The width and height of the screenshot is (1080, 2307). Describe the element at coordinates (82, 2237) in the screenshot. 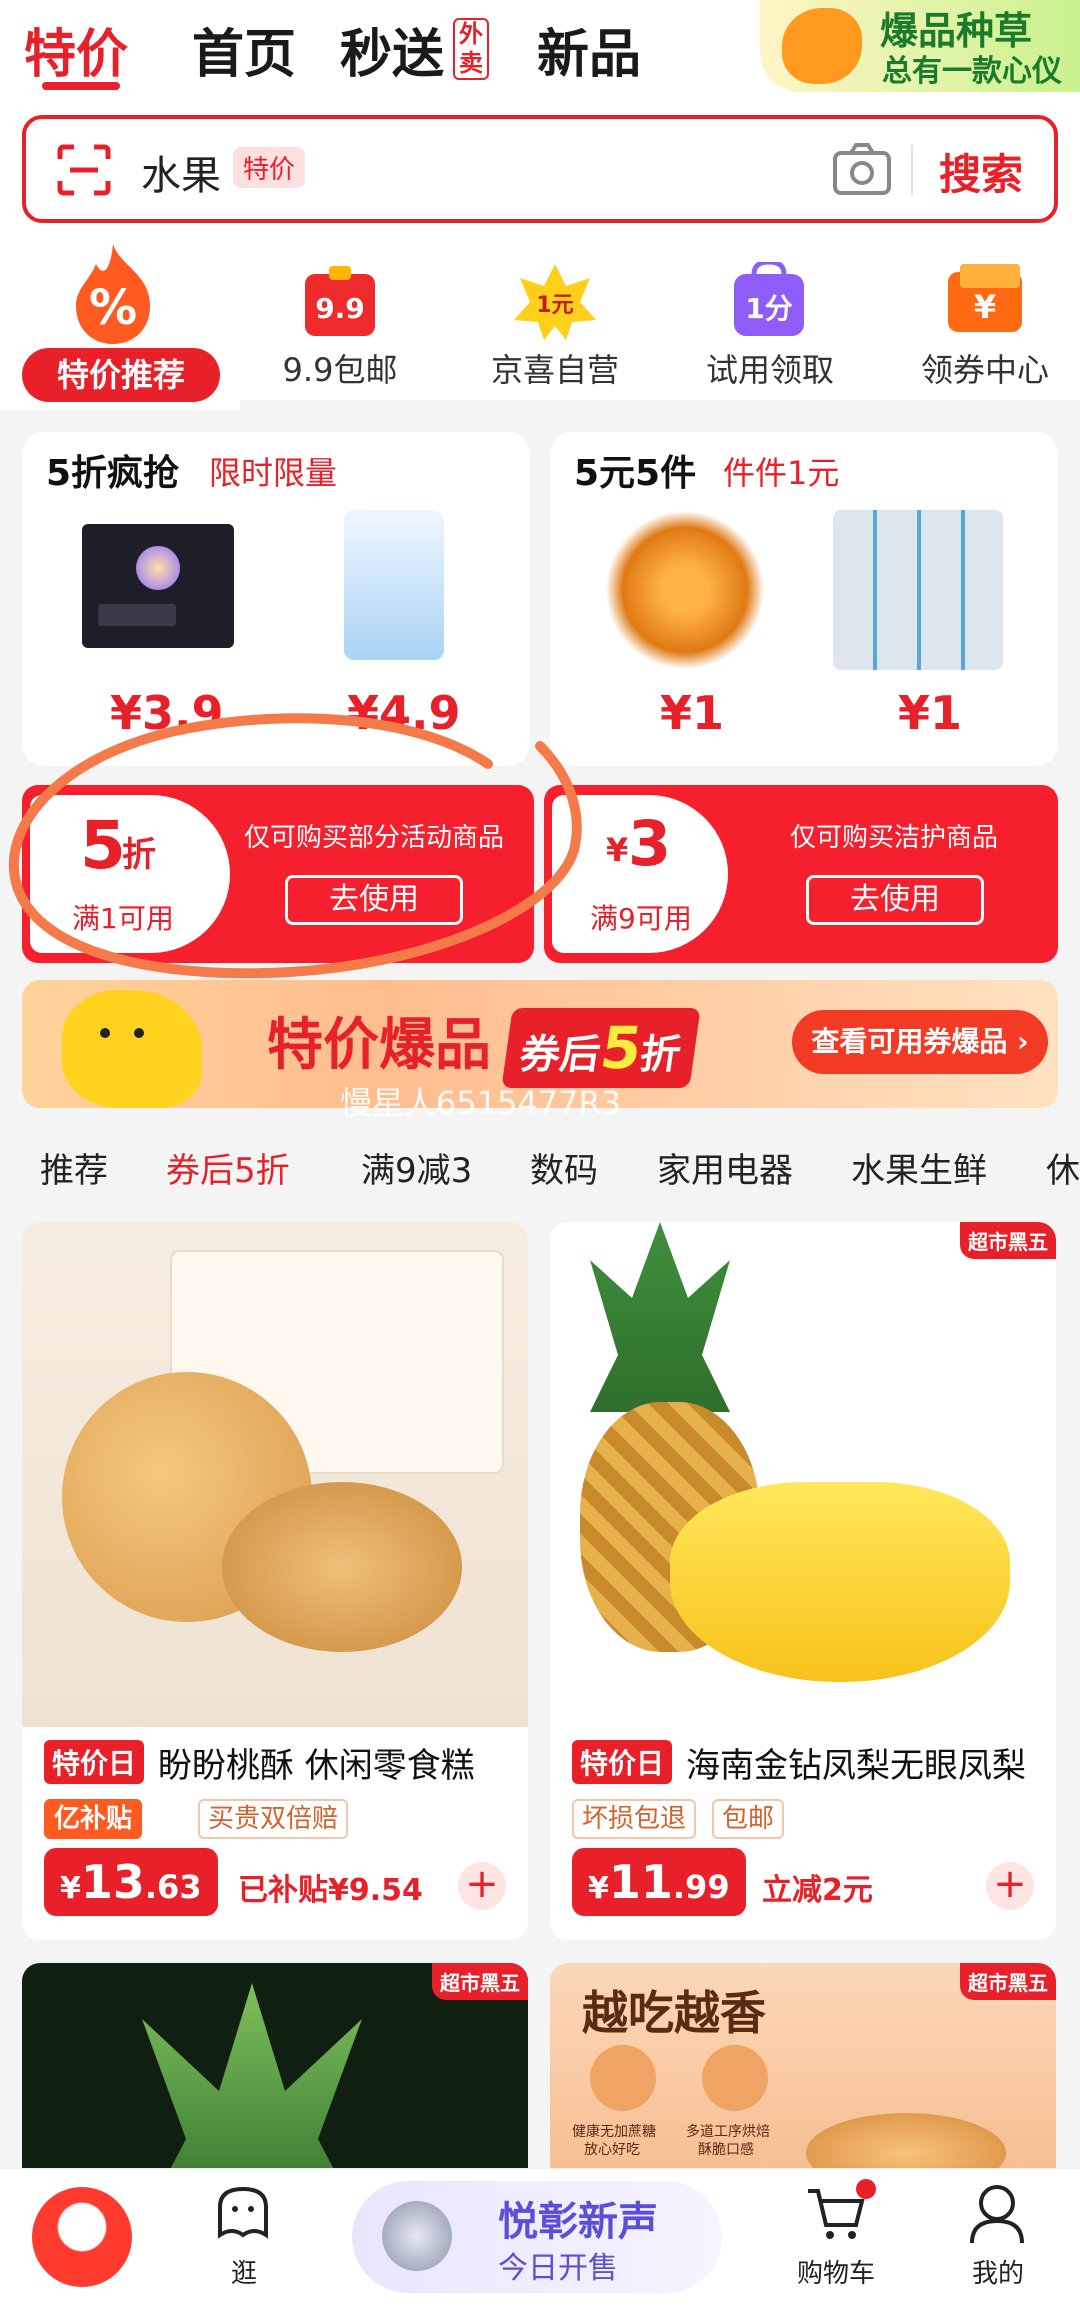

I see `jd-mascot-icon` at that location.